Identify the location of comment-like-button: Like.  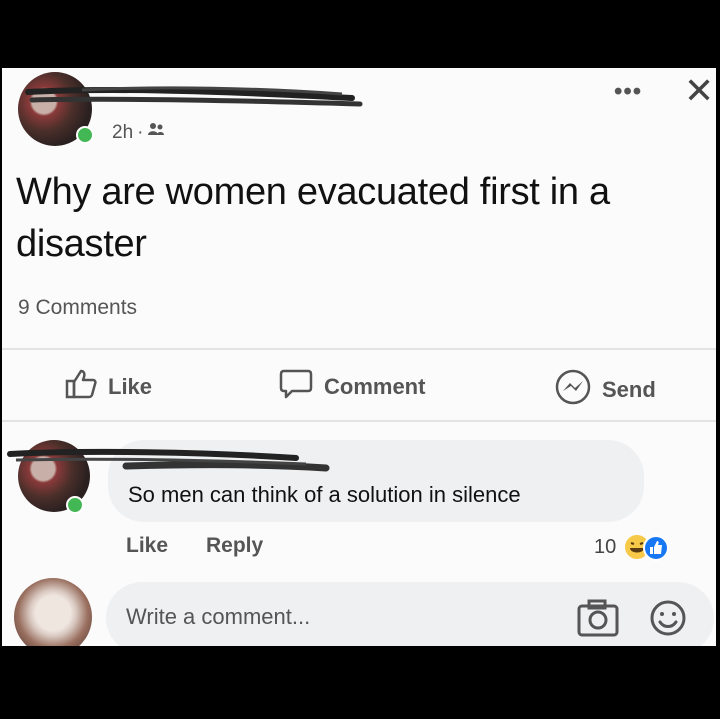
(147, 546).